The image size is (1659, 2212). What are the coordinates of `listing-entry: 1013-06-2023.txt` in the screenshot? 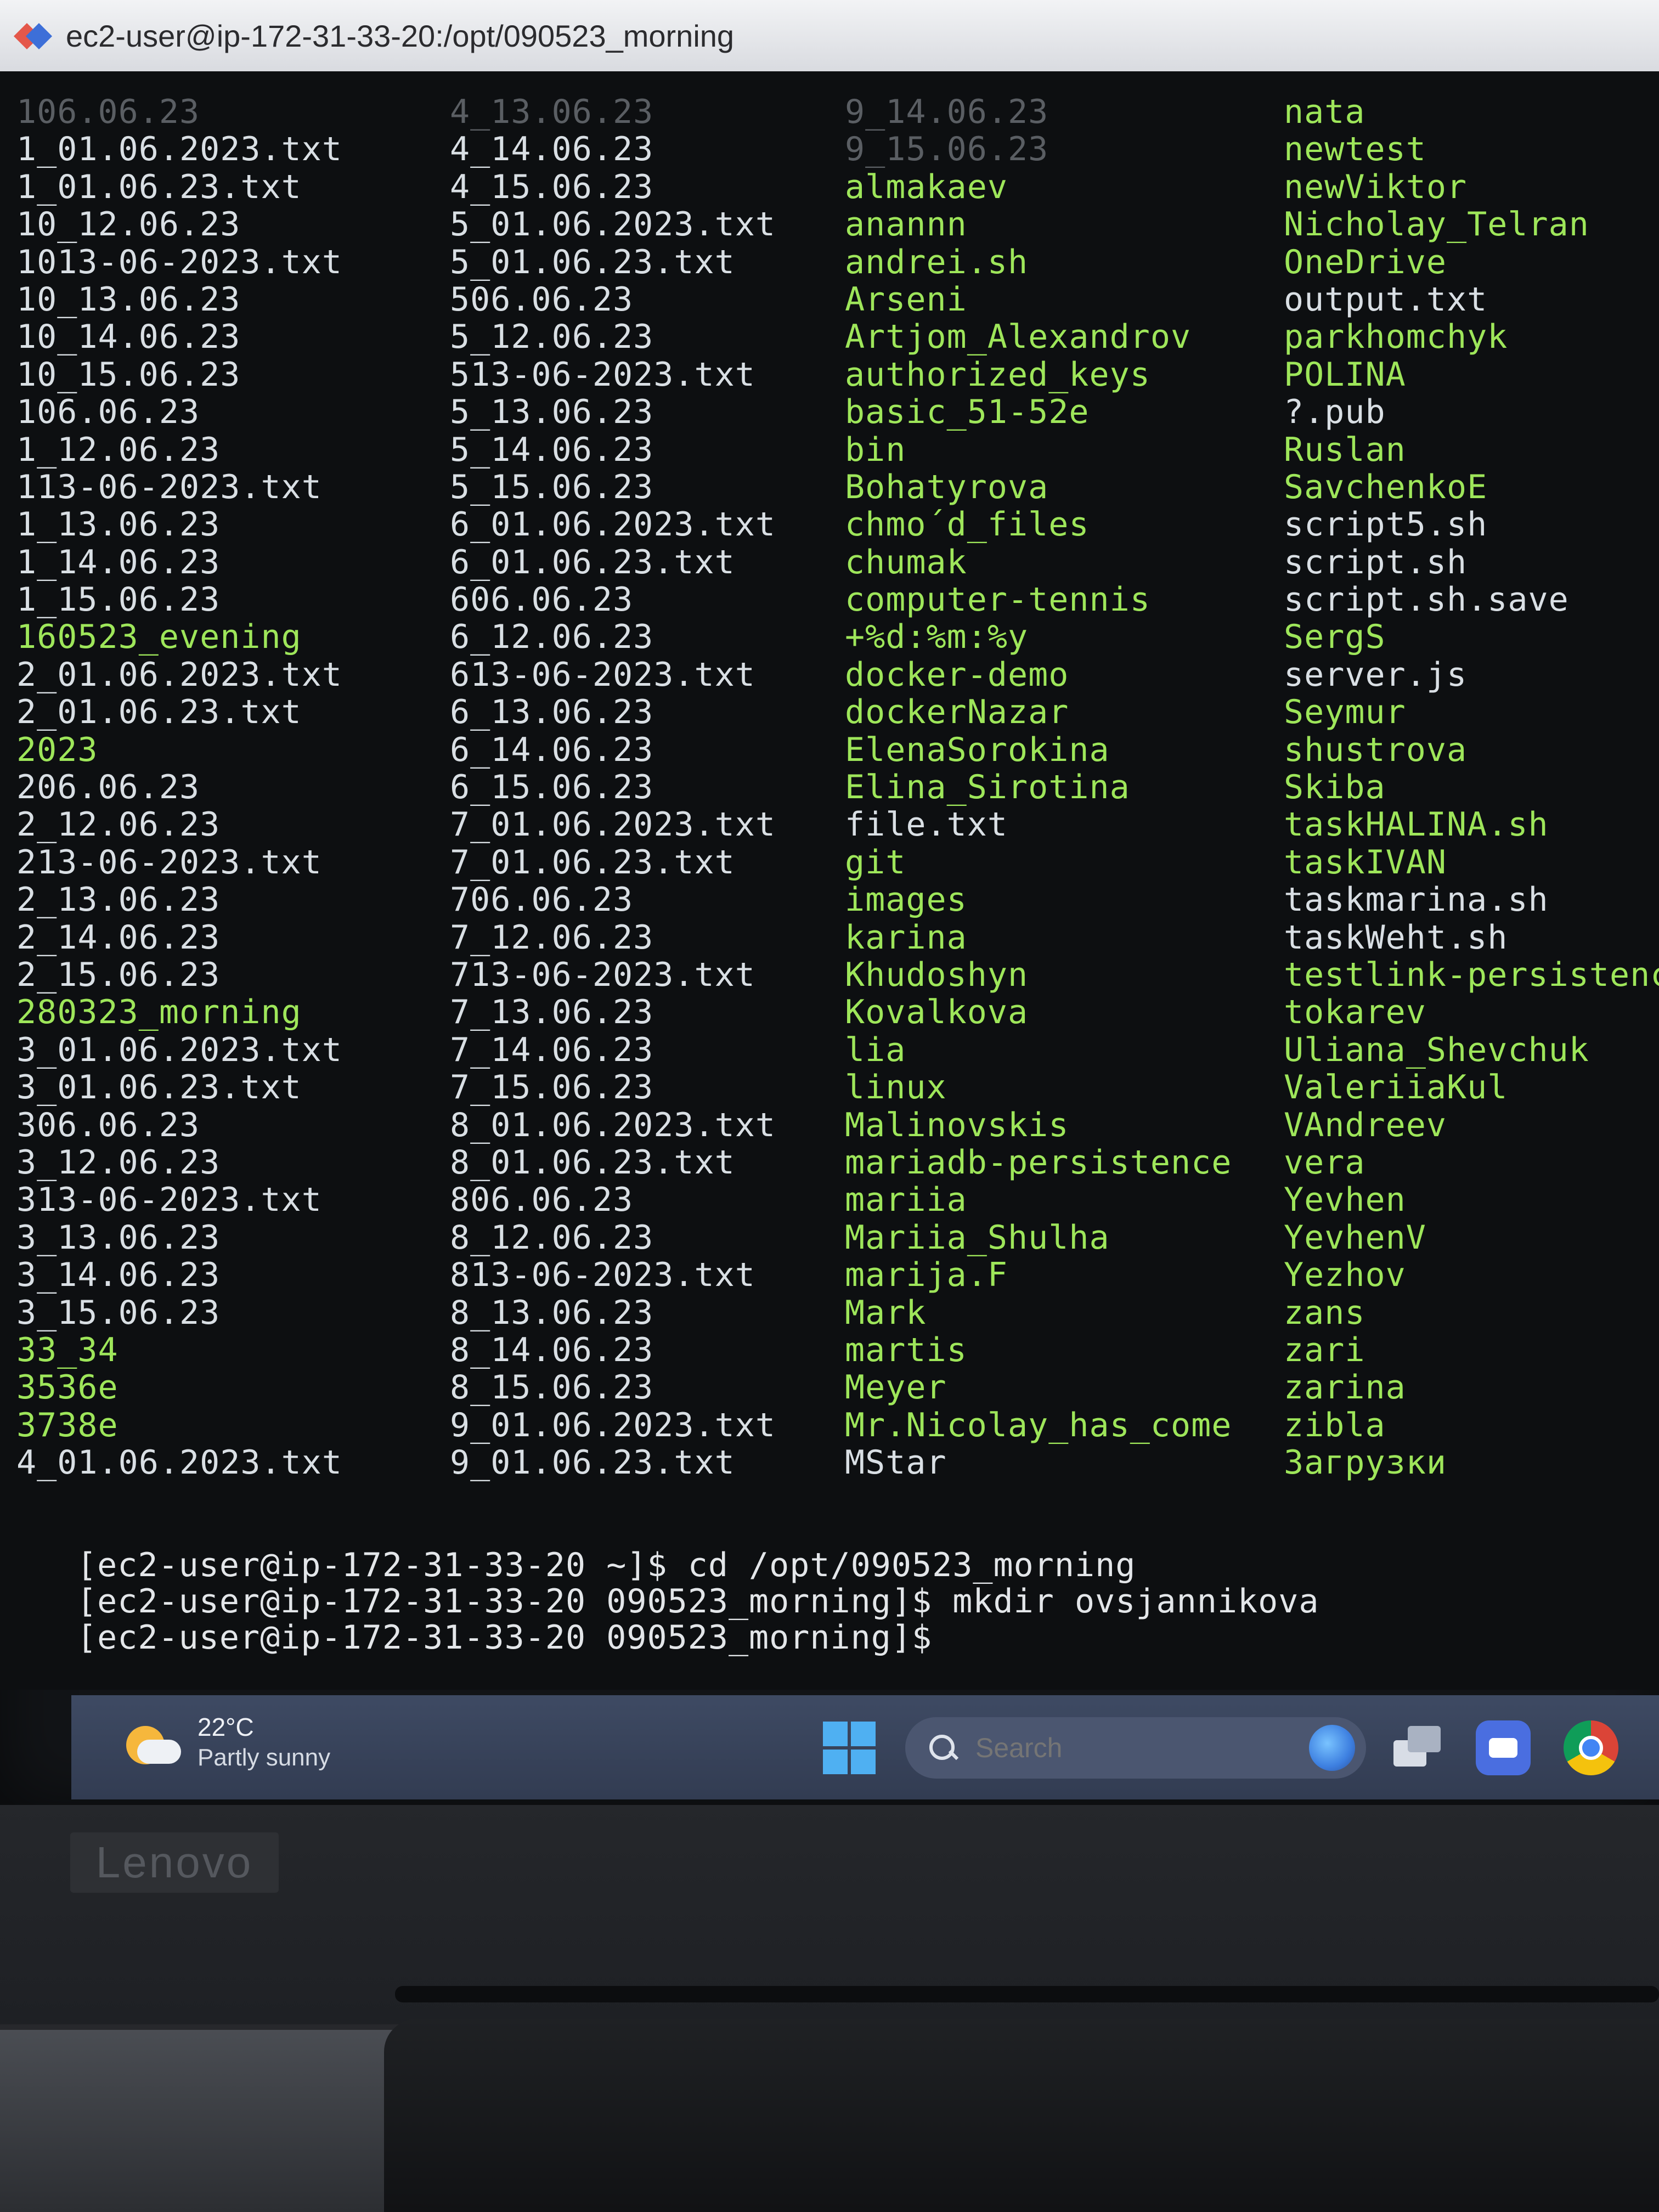 It's located at (179, 261).